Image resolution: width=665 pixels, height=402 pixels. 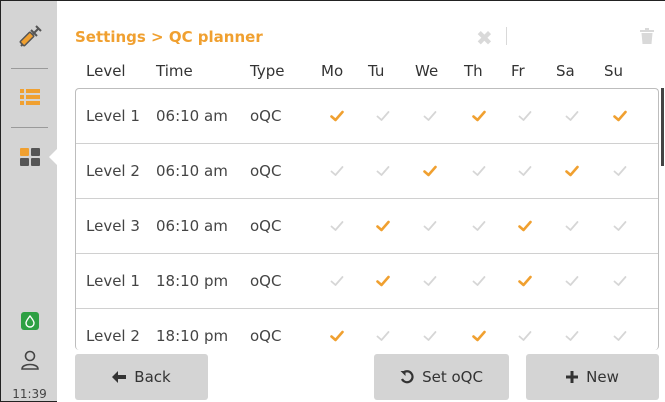 I want to click on list-icon, so click(x=29, y=97).